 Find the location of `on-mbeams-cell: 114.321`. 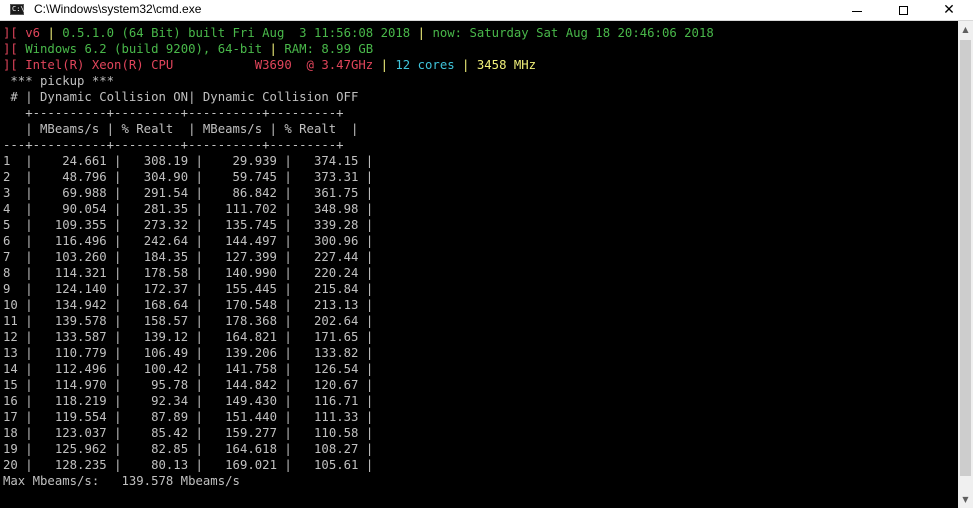

on-mbeams-cell: 114.321 is located at coordinates (80, 273).